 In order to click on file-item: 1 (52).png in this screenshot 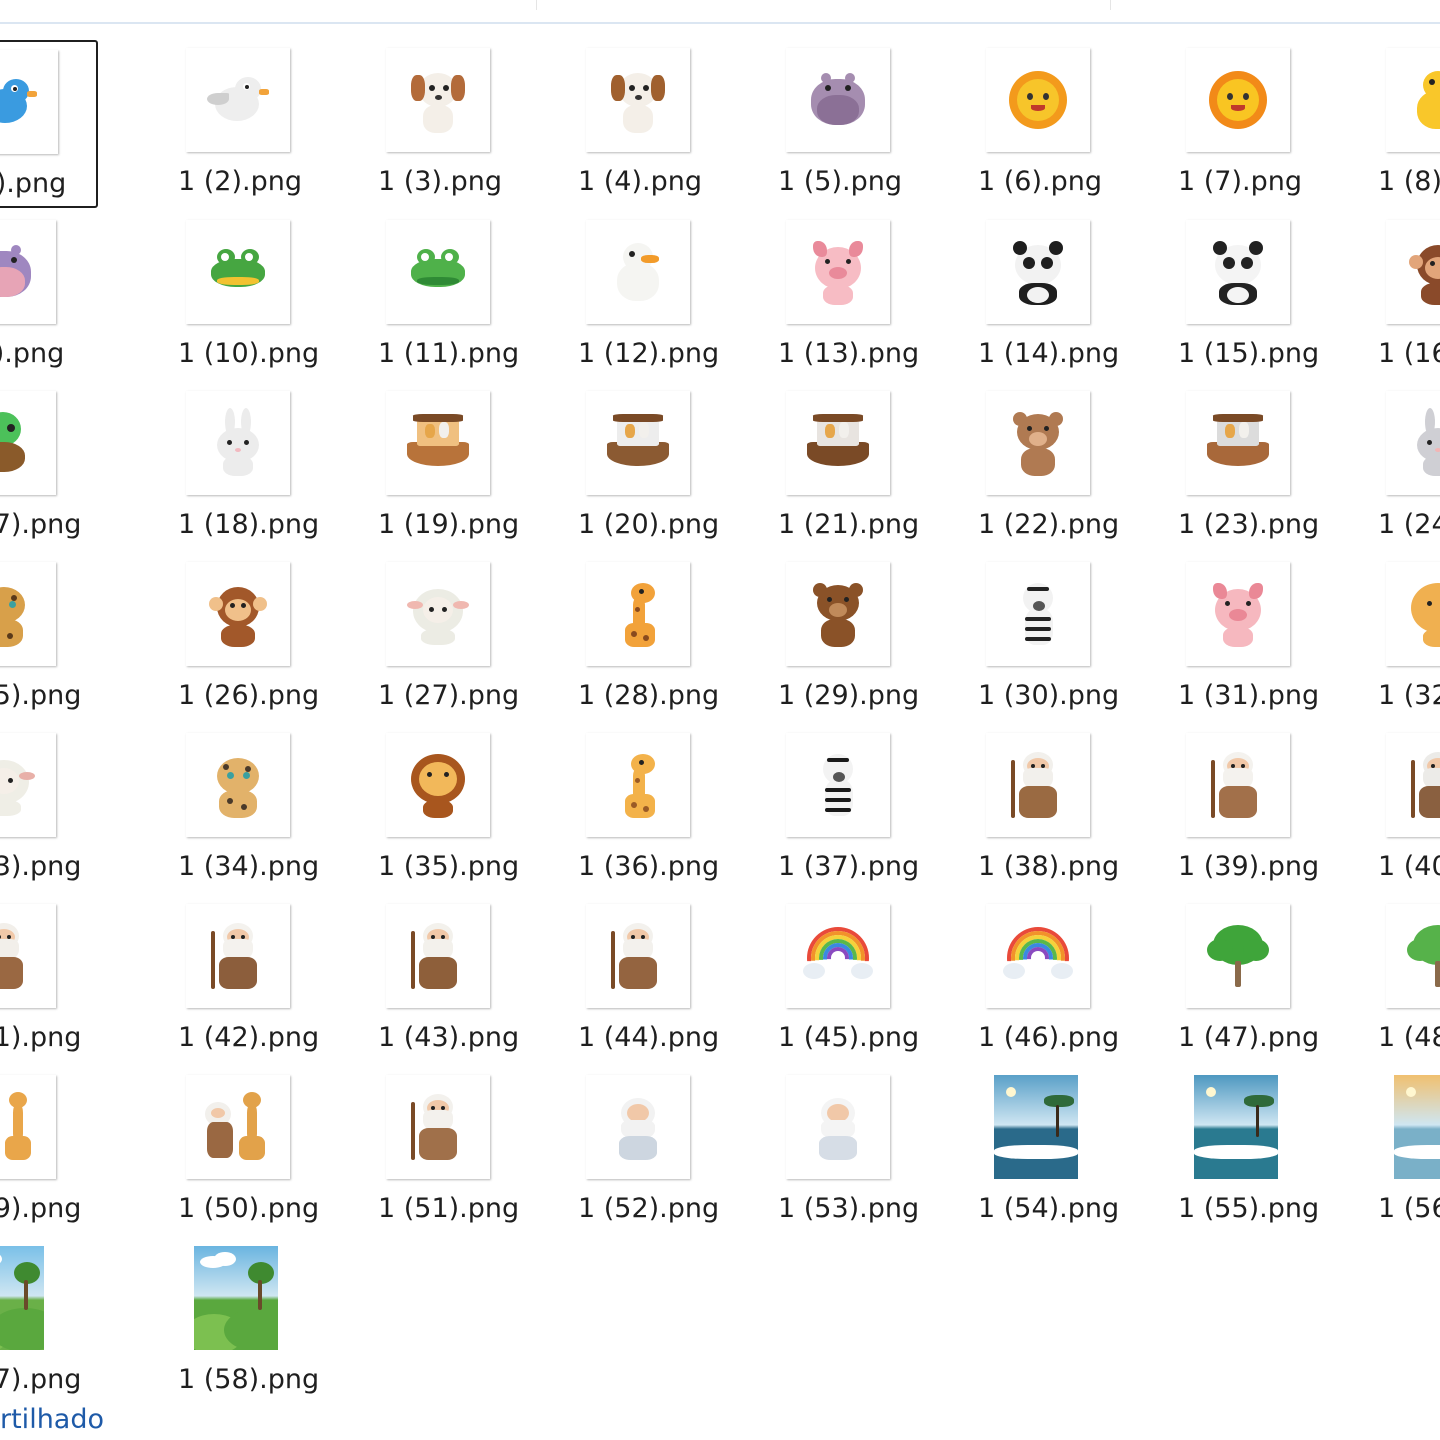, I will do `click(648, 1151)`.